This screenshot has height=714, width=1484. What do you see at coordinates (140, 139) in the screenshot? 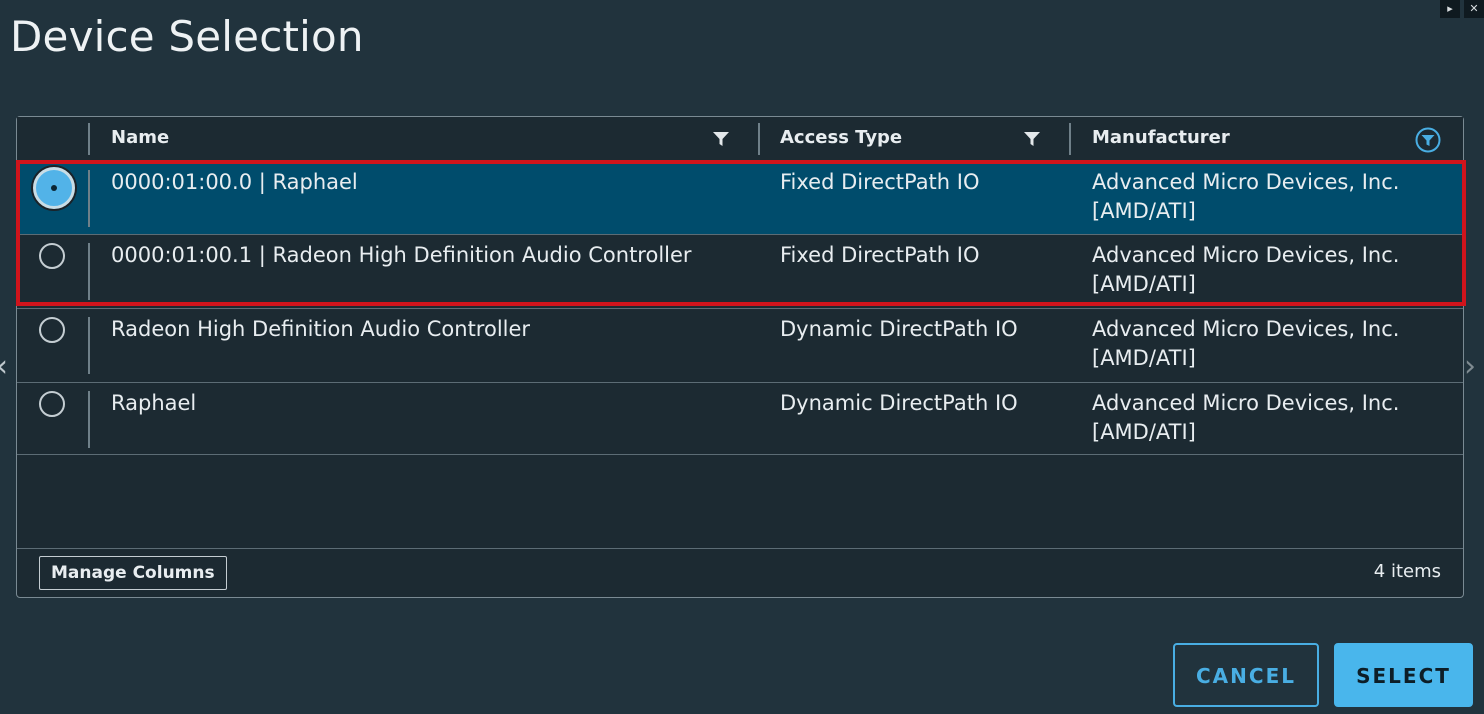
I see `column-header-name: Name` at bounding box center [140, 139].